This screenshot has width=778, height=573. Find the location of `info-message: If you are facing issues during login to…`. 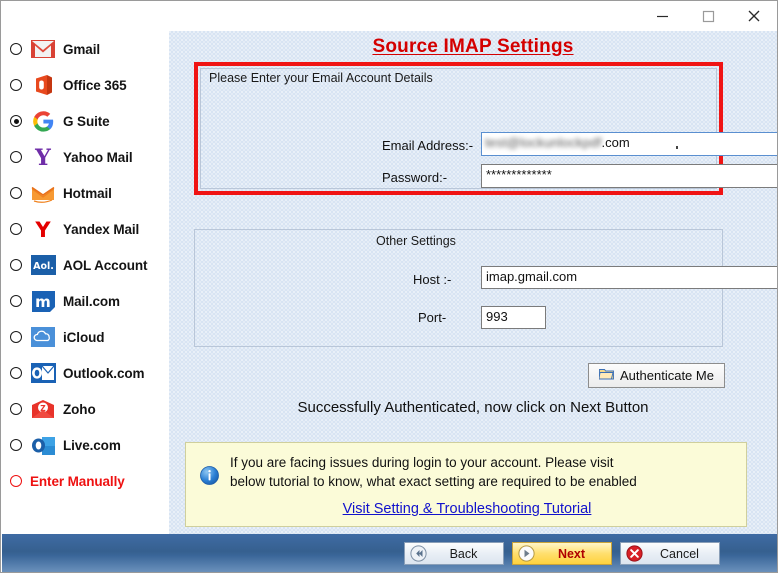

info-message: If you are facing issues during login to… is located at coordinates (480, 472).